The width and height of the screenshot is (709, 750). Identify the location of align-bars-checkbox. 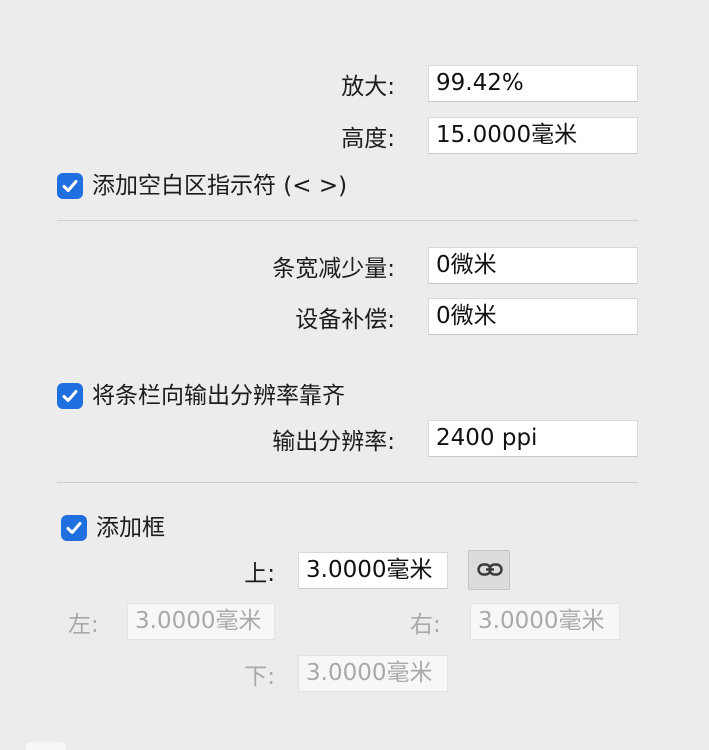
(70, 396).